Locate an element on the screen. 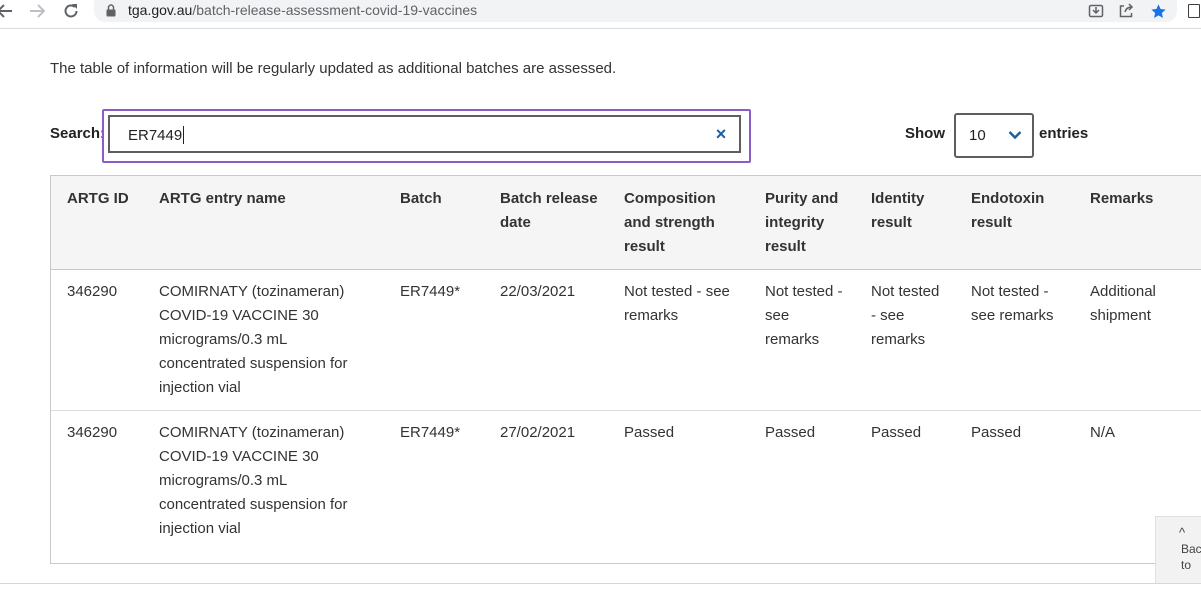 The height and width of the screenshot is (592, 1201). column-header-identity: Identity result is located at coordinates (905, 223).